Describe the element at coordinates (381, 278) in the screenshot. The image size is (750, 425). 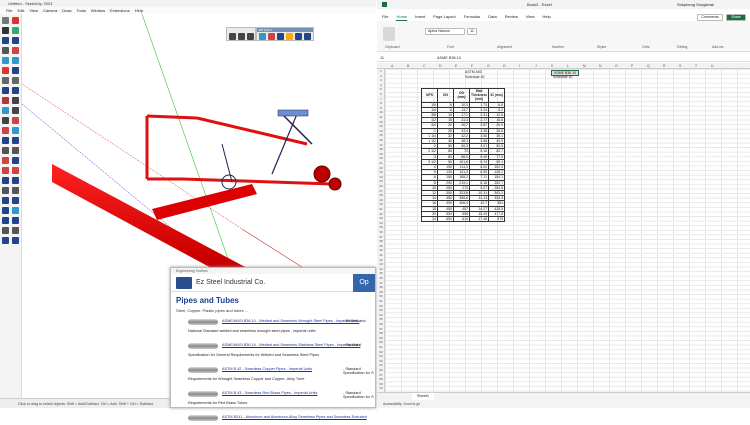
I see `row-header: 46` at that location.